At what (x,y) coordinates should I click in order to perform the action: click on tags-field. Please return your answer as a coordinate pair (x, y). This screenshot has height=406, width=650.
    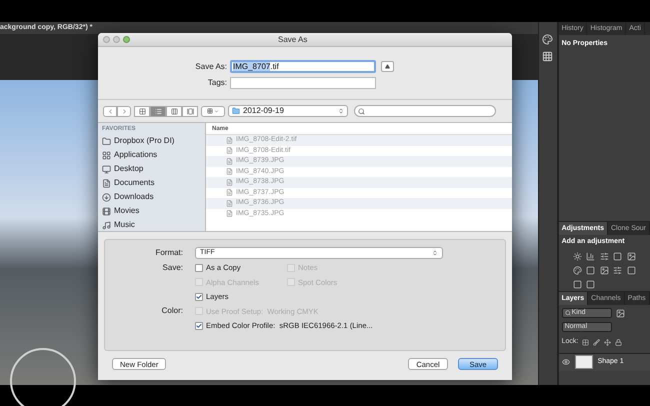
    Looking at the image, I should click on (303, 83).